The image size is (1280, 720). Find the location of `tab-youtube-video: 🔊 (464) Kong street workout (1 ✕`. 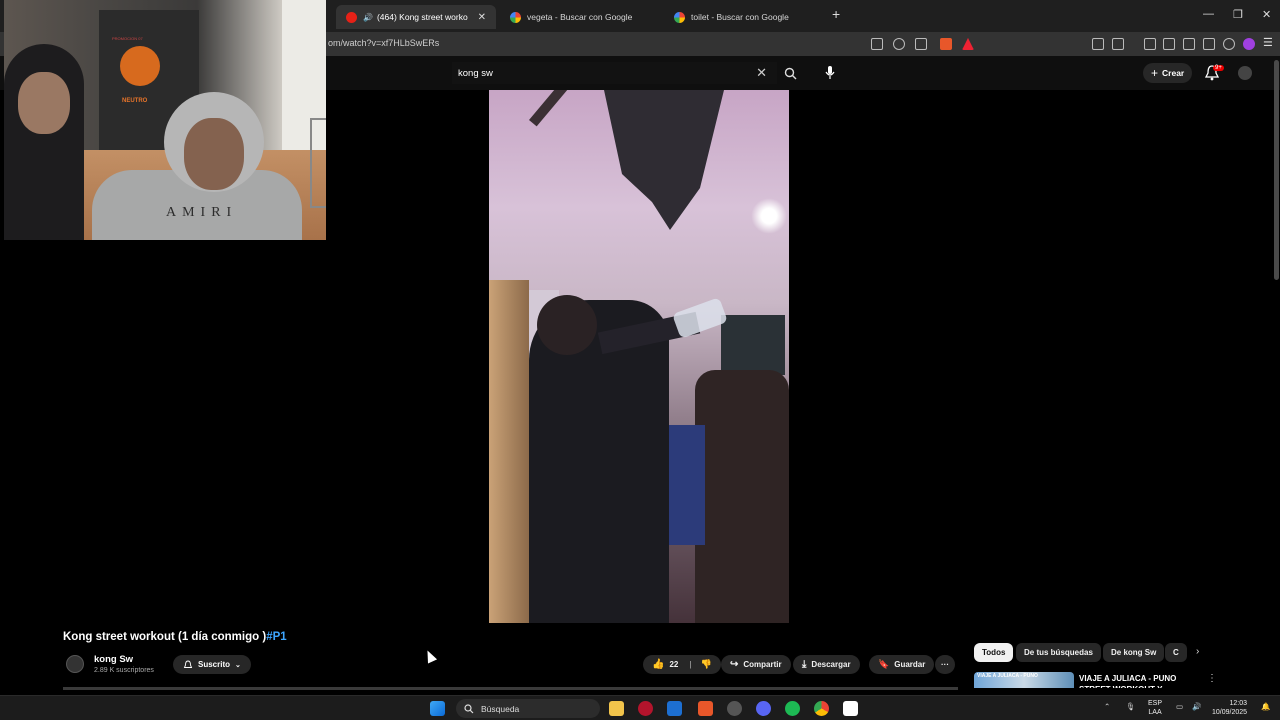

tab-youtube-video: 🔊 (464) Kong street workout (1 ✕ is located at coordinates (416, 17).